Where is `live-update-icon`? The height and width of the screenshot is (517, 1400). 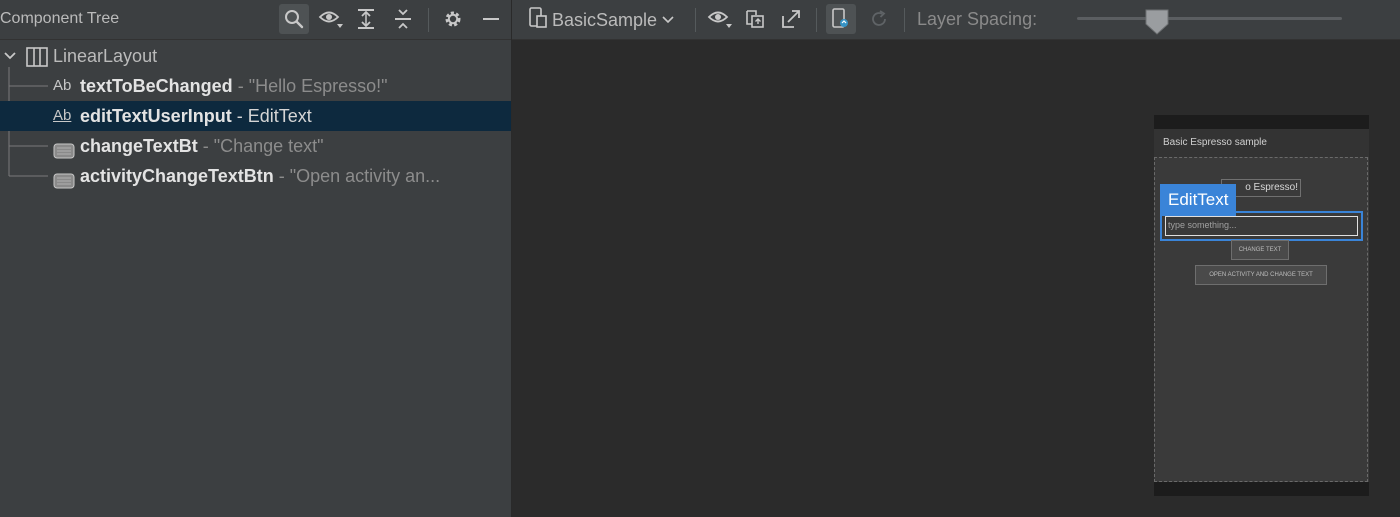 live-update-icon is located at coordinates (841, 19).